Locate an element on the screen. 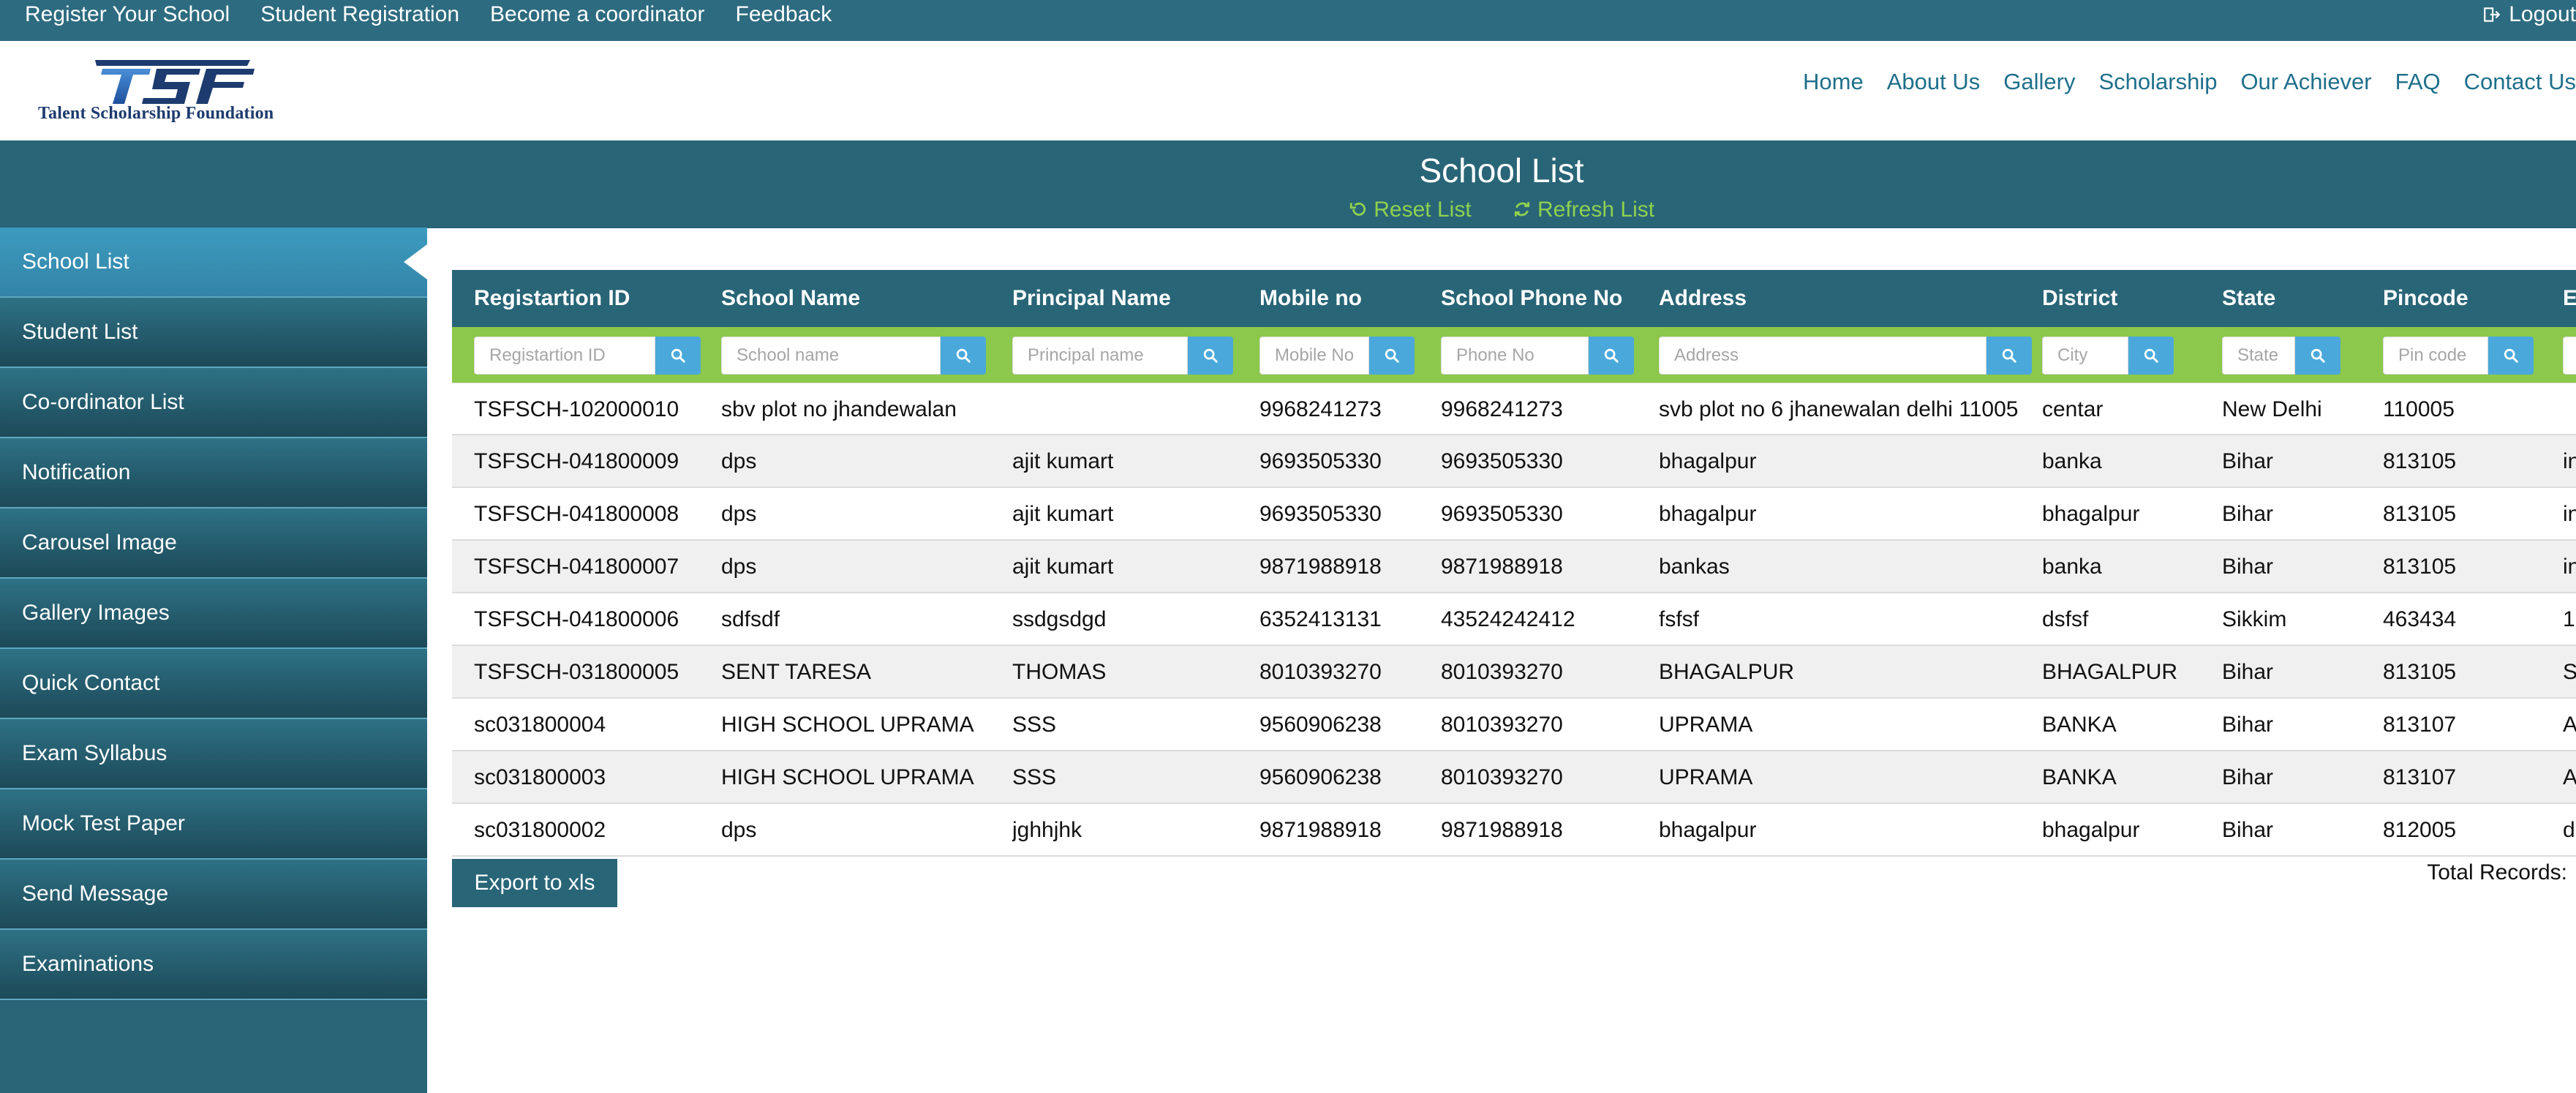 The height and width of the screenshot is (1093, 2576). state-filter is located at coordinates (2281, 356).